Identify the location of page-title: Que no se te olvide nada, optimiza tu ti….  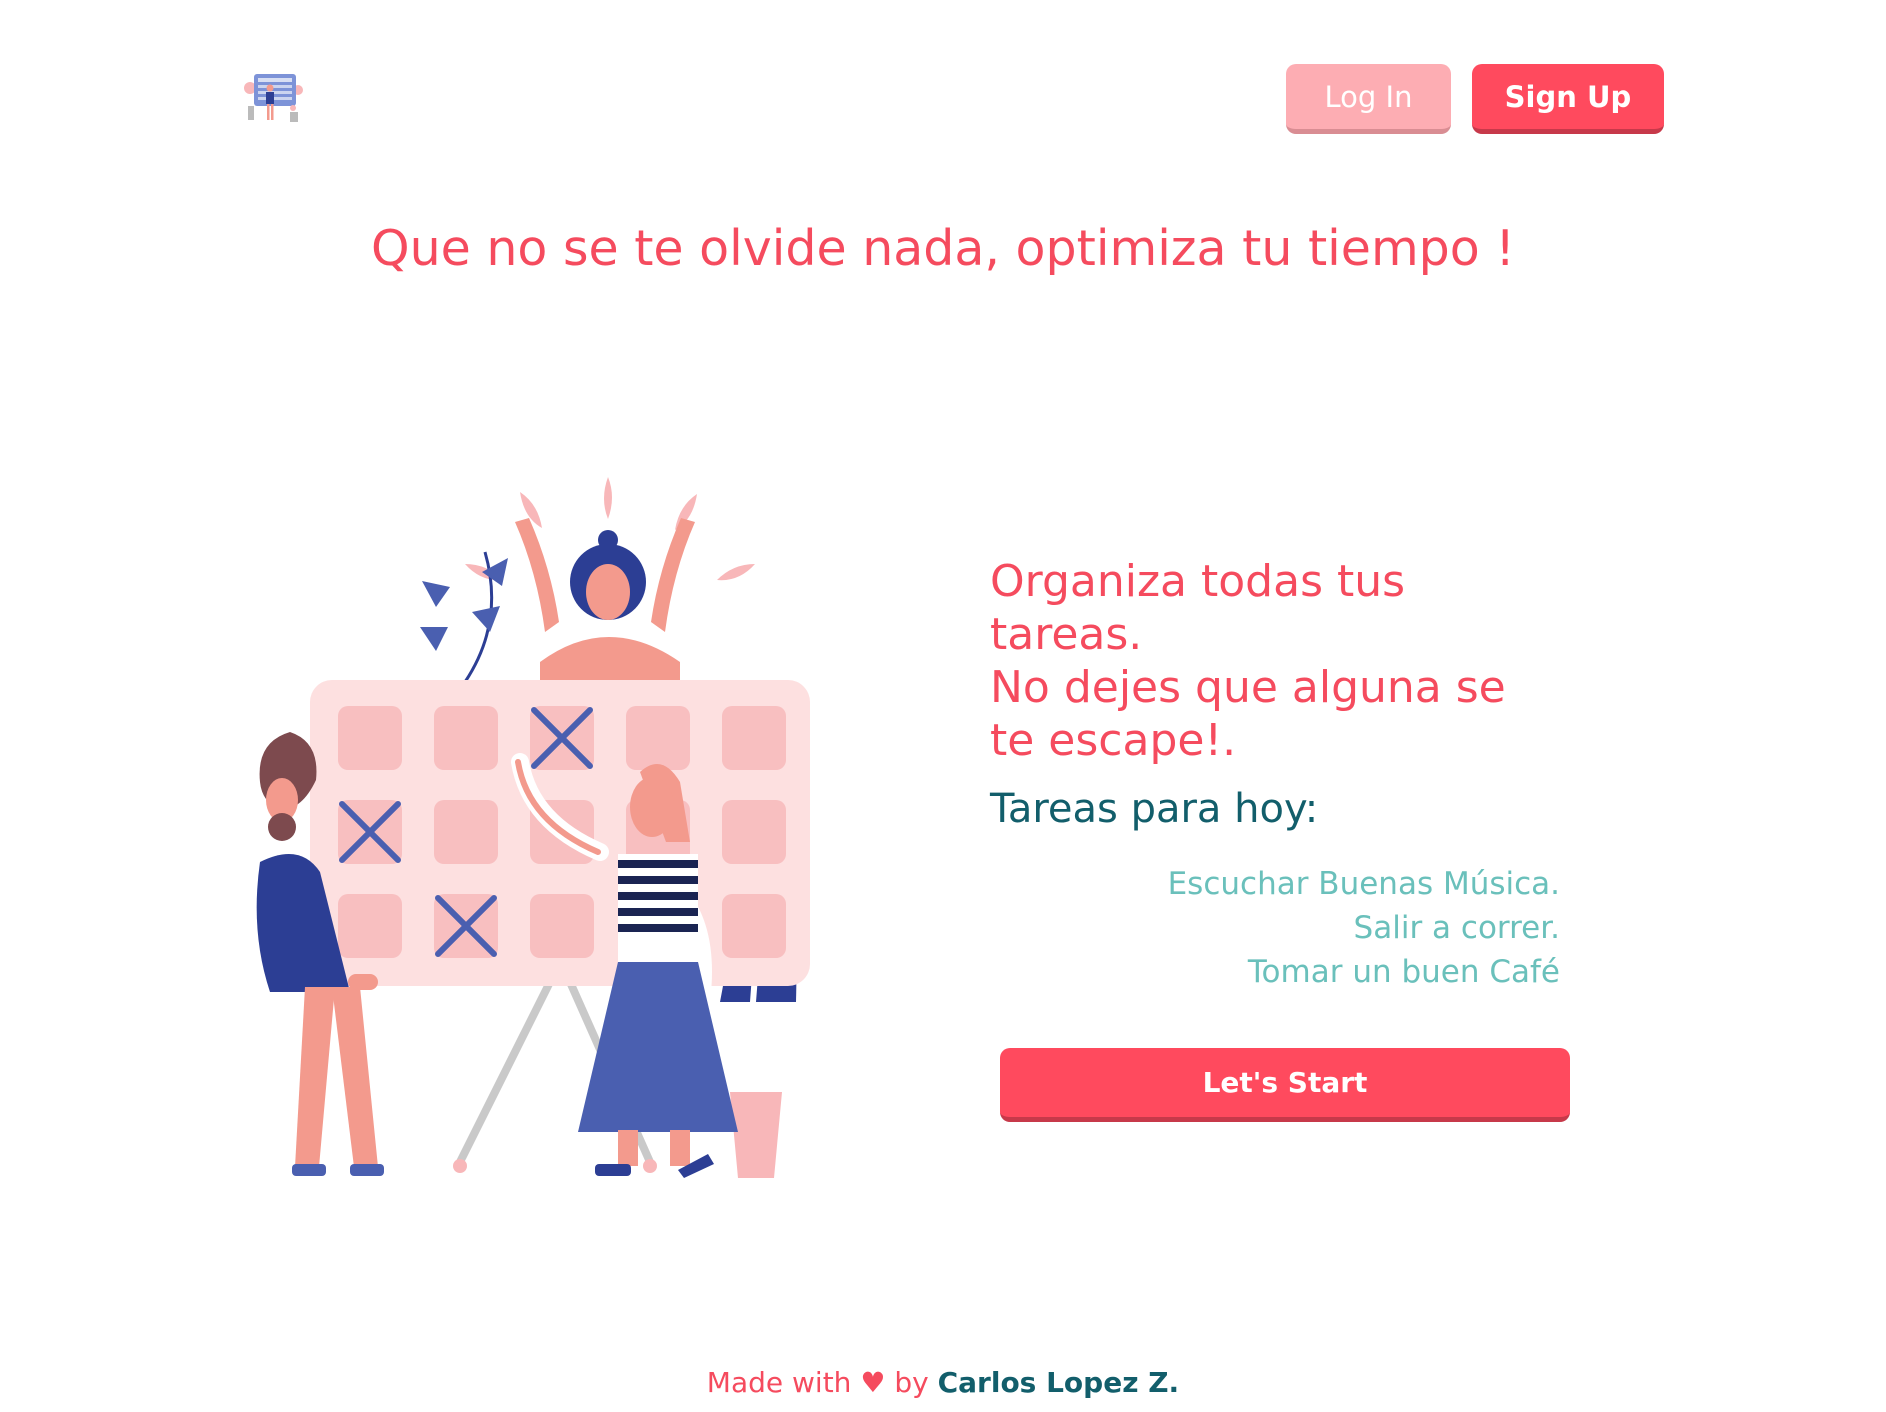
(943, 248).